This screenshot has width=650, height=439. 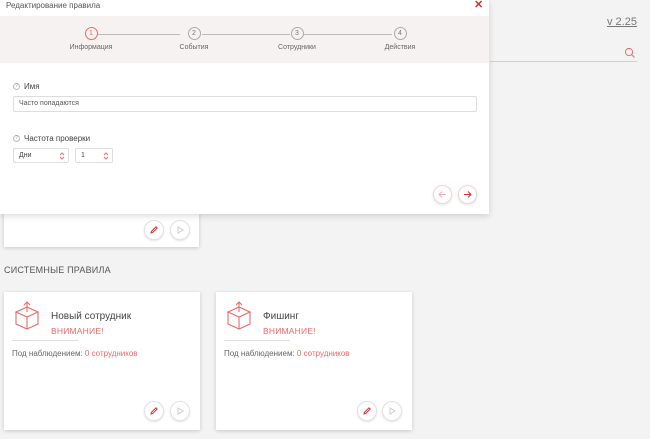 I want to click on close-icon: ✕, so click(x=478, y=5).